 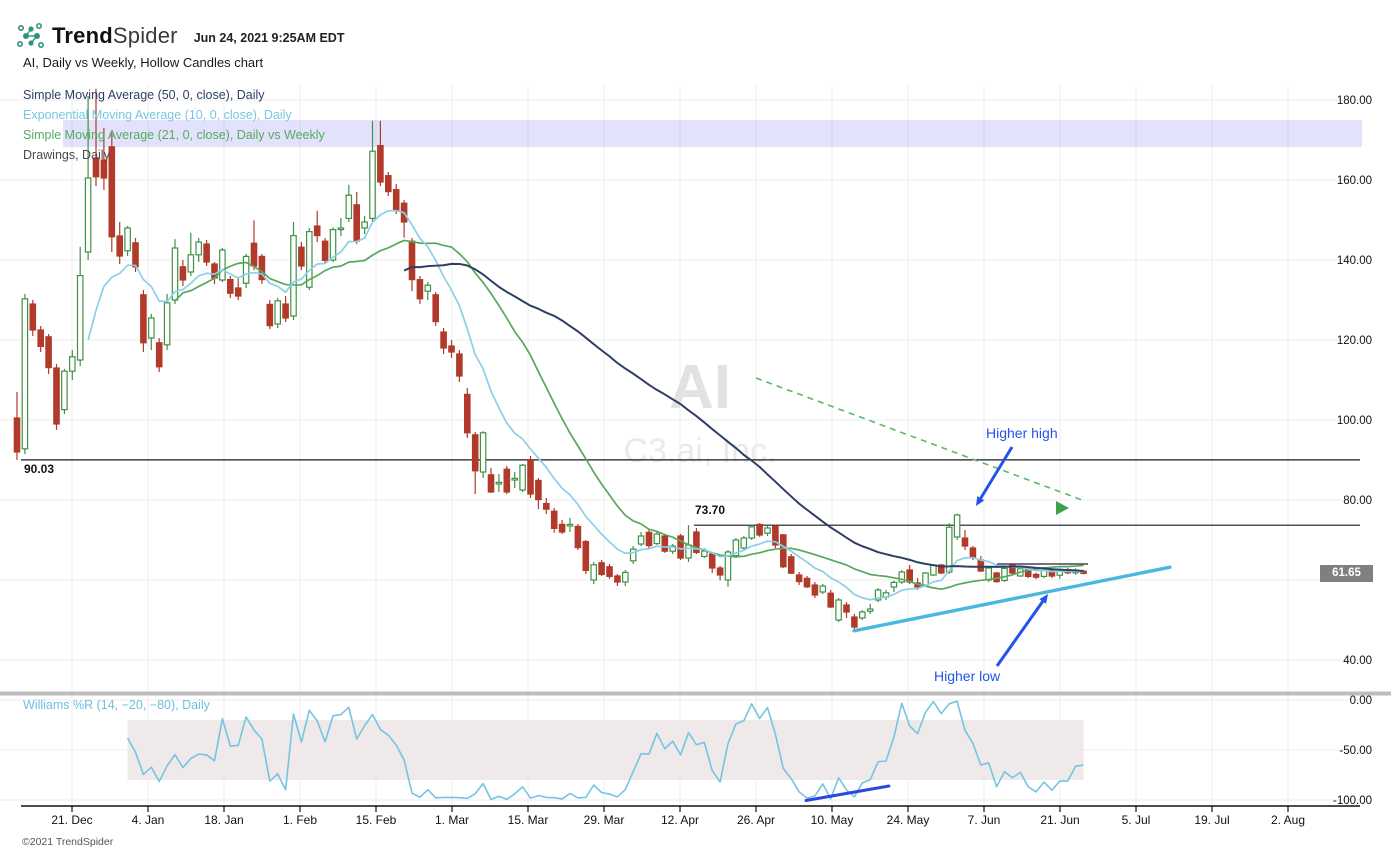 What do you see at coordinates (967, 676) in the screenshot?
I see `annotation-higher-low: Higher low` at bounding box center [967, 676].